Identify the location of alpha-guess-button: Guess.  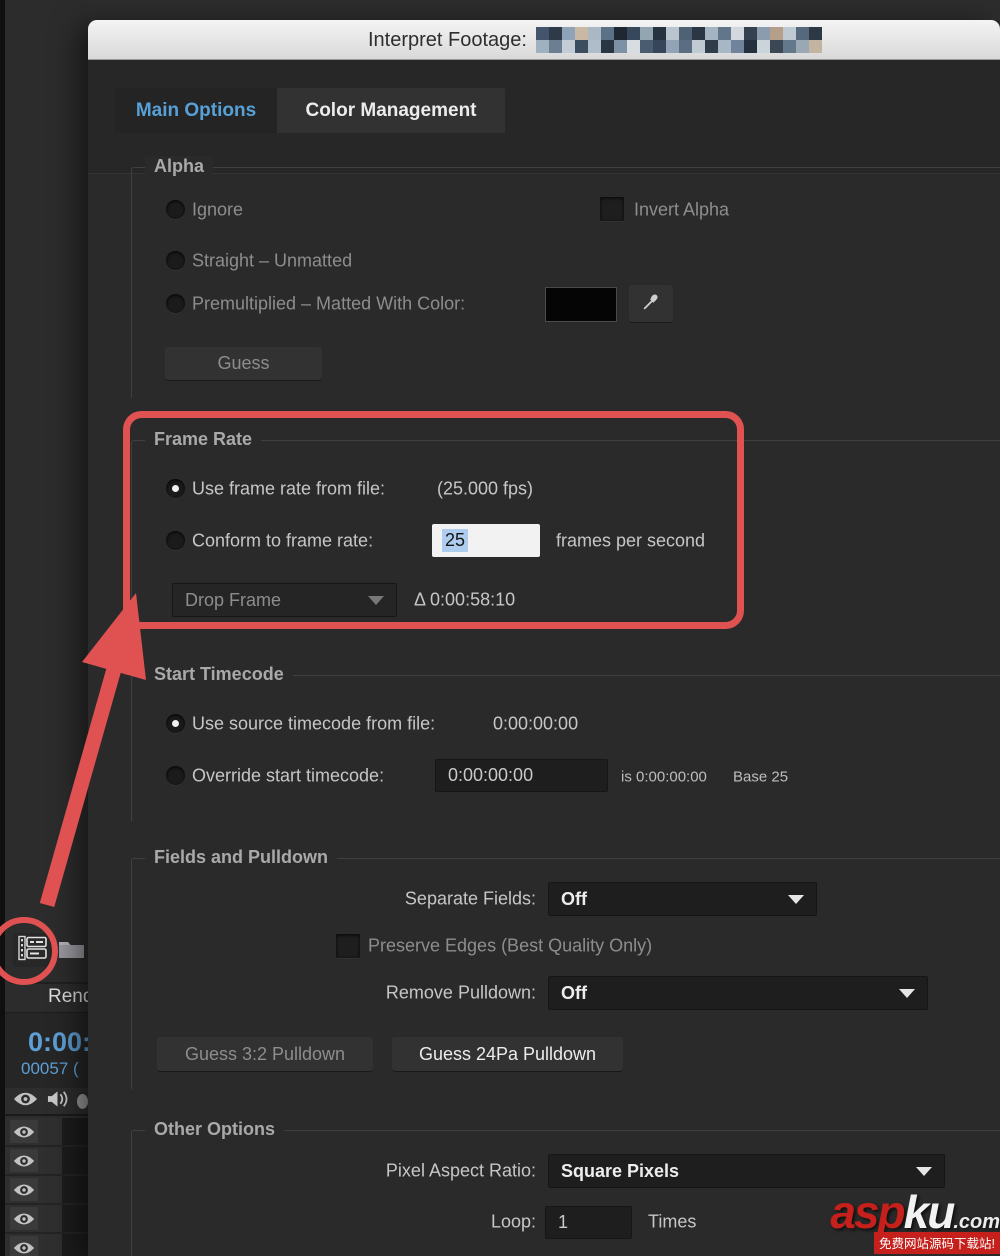
(243, 363).